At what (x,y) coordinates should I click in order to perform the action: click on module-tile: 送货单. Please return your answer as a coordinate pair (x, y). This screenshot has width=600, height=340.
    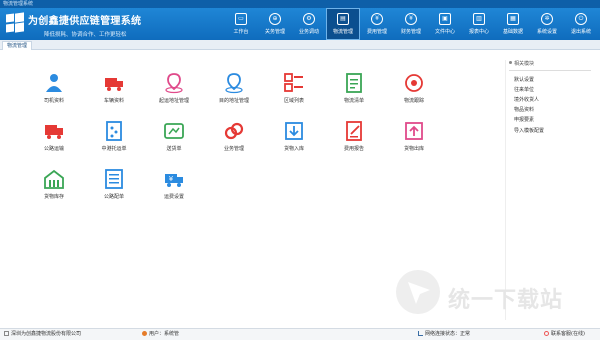
    Looking at the image, I should click on (174, 140).